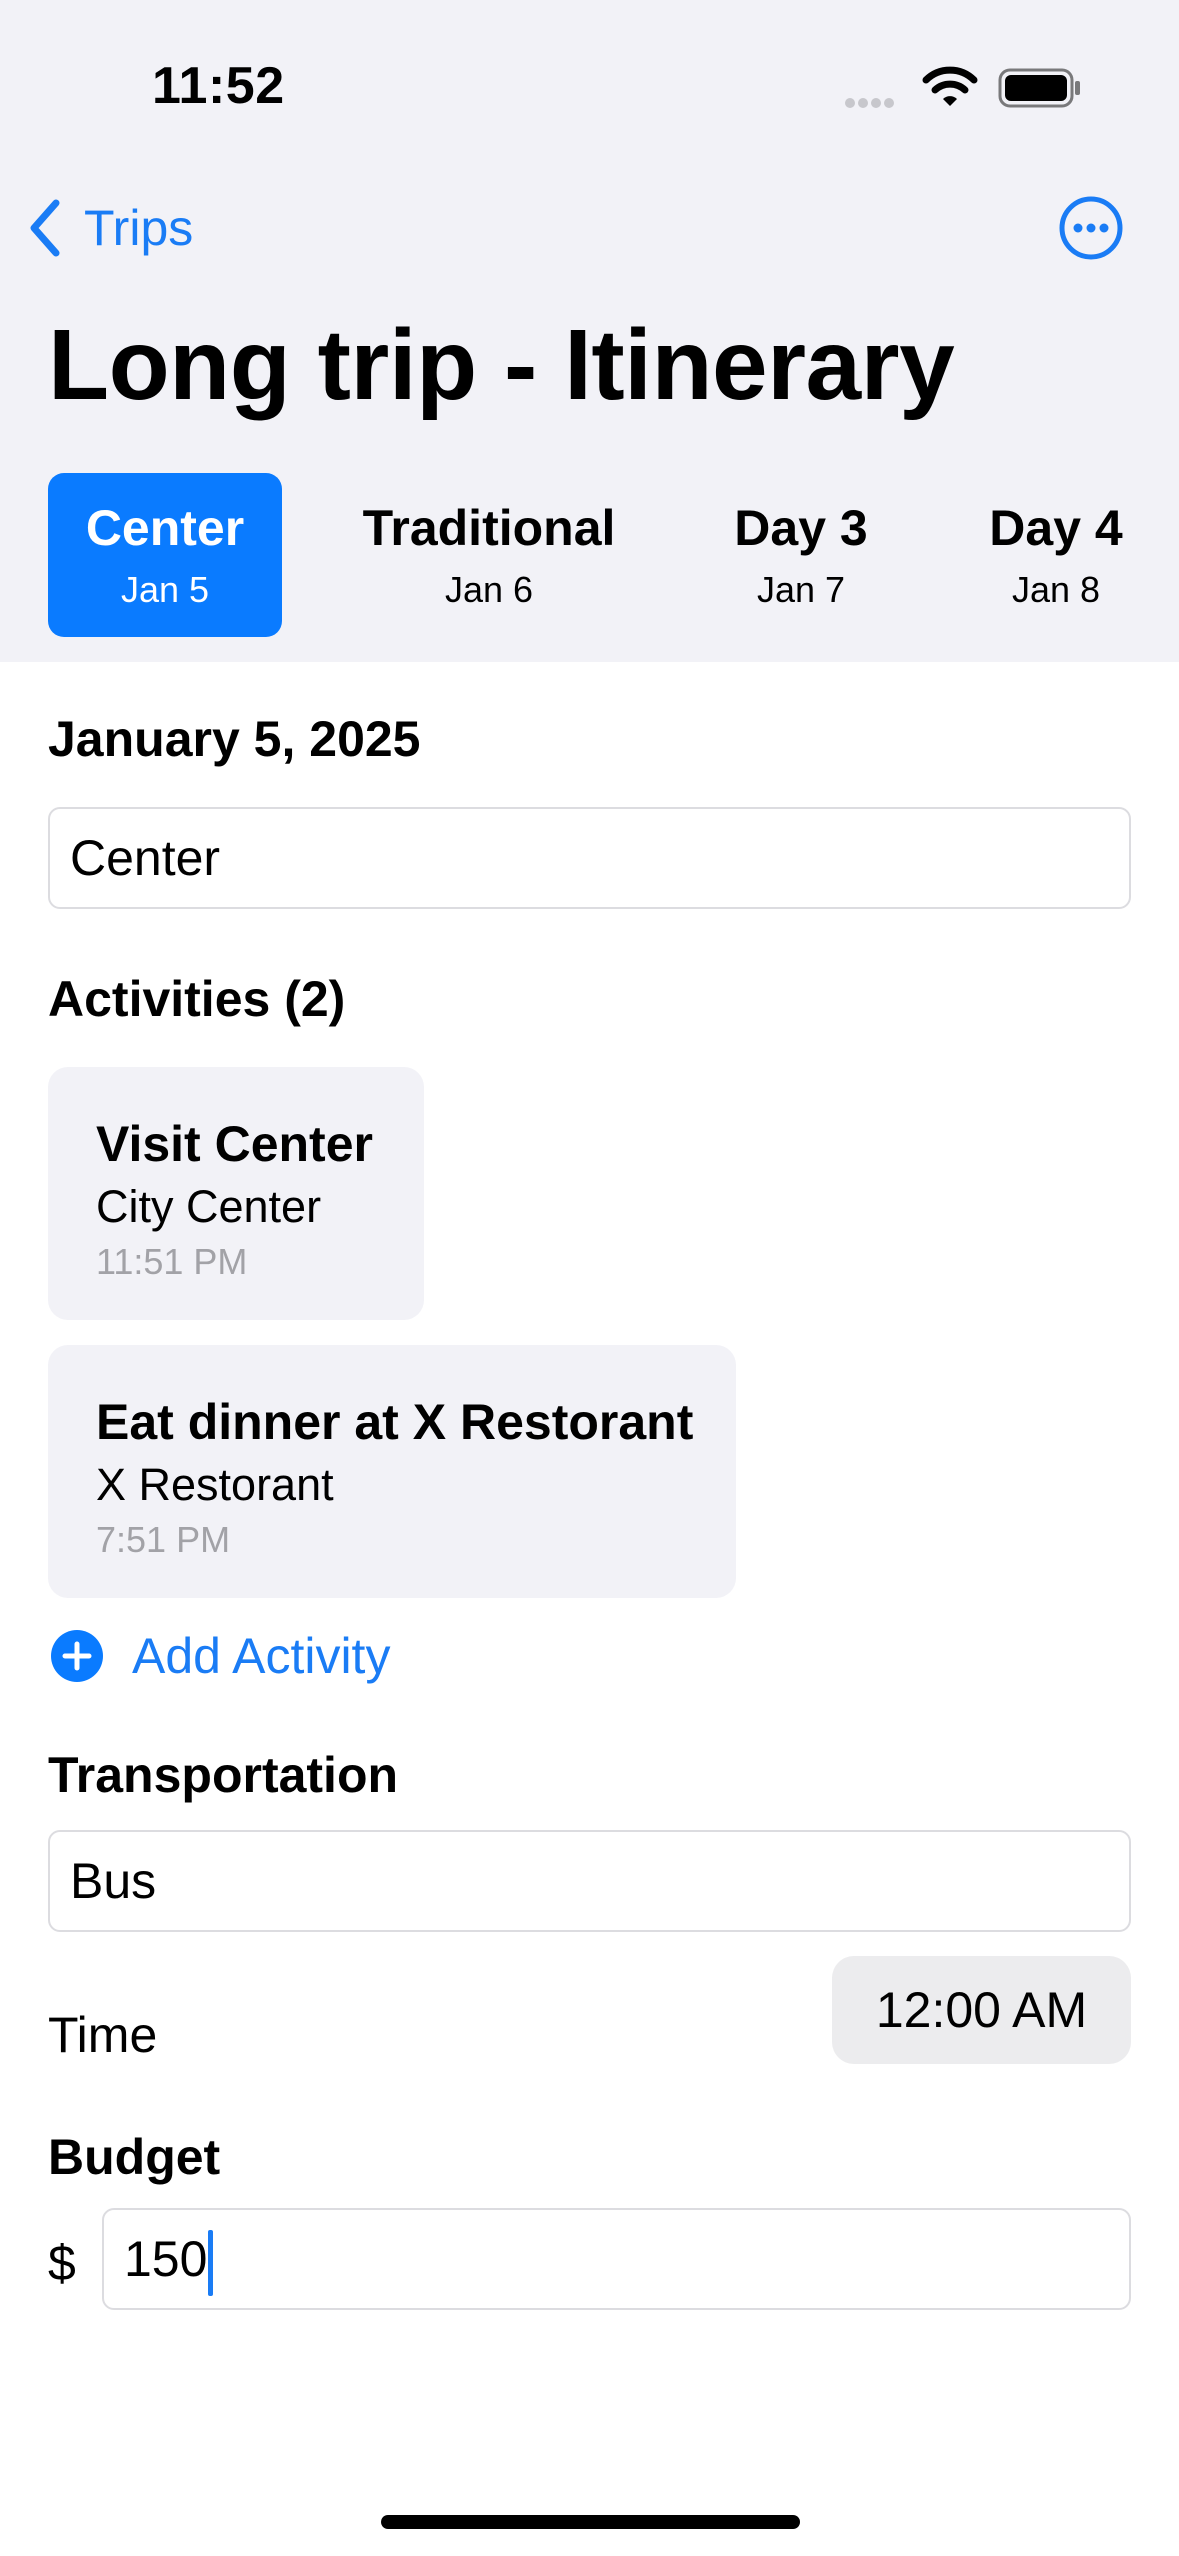  Describe the element at coordinates (1091, 228) in the screenshot. I see `ellipsis-circle-icon` at that location.